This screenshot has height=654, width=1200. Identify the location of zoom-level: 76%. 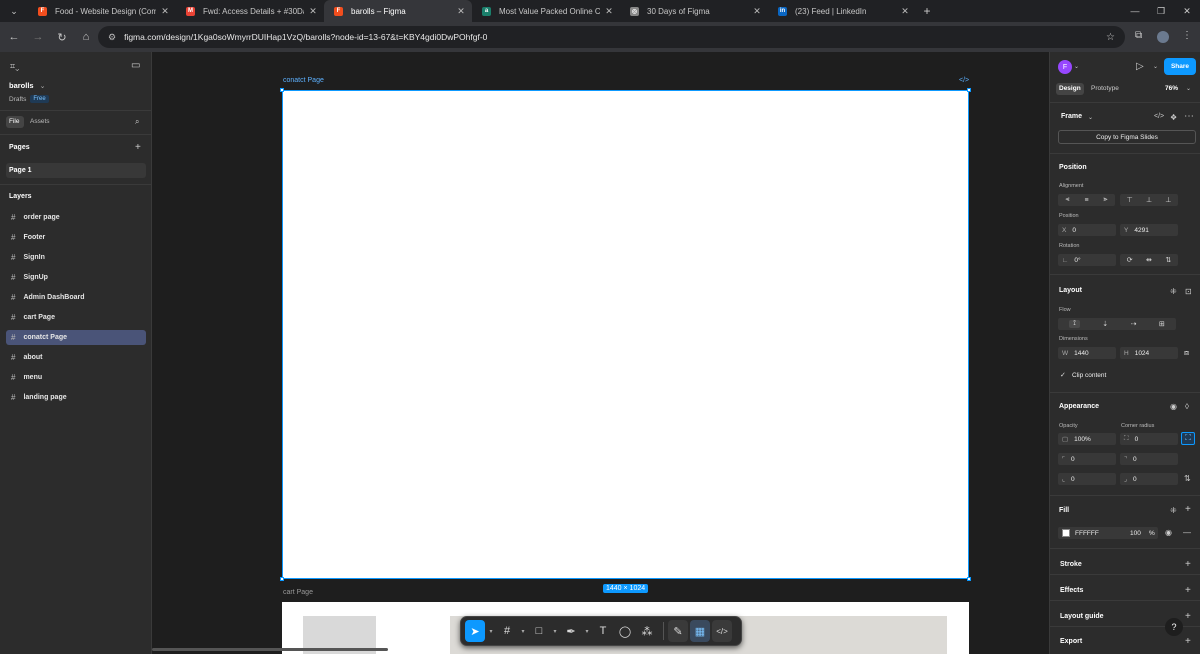
(1171, 88).